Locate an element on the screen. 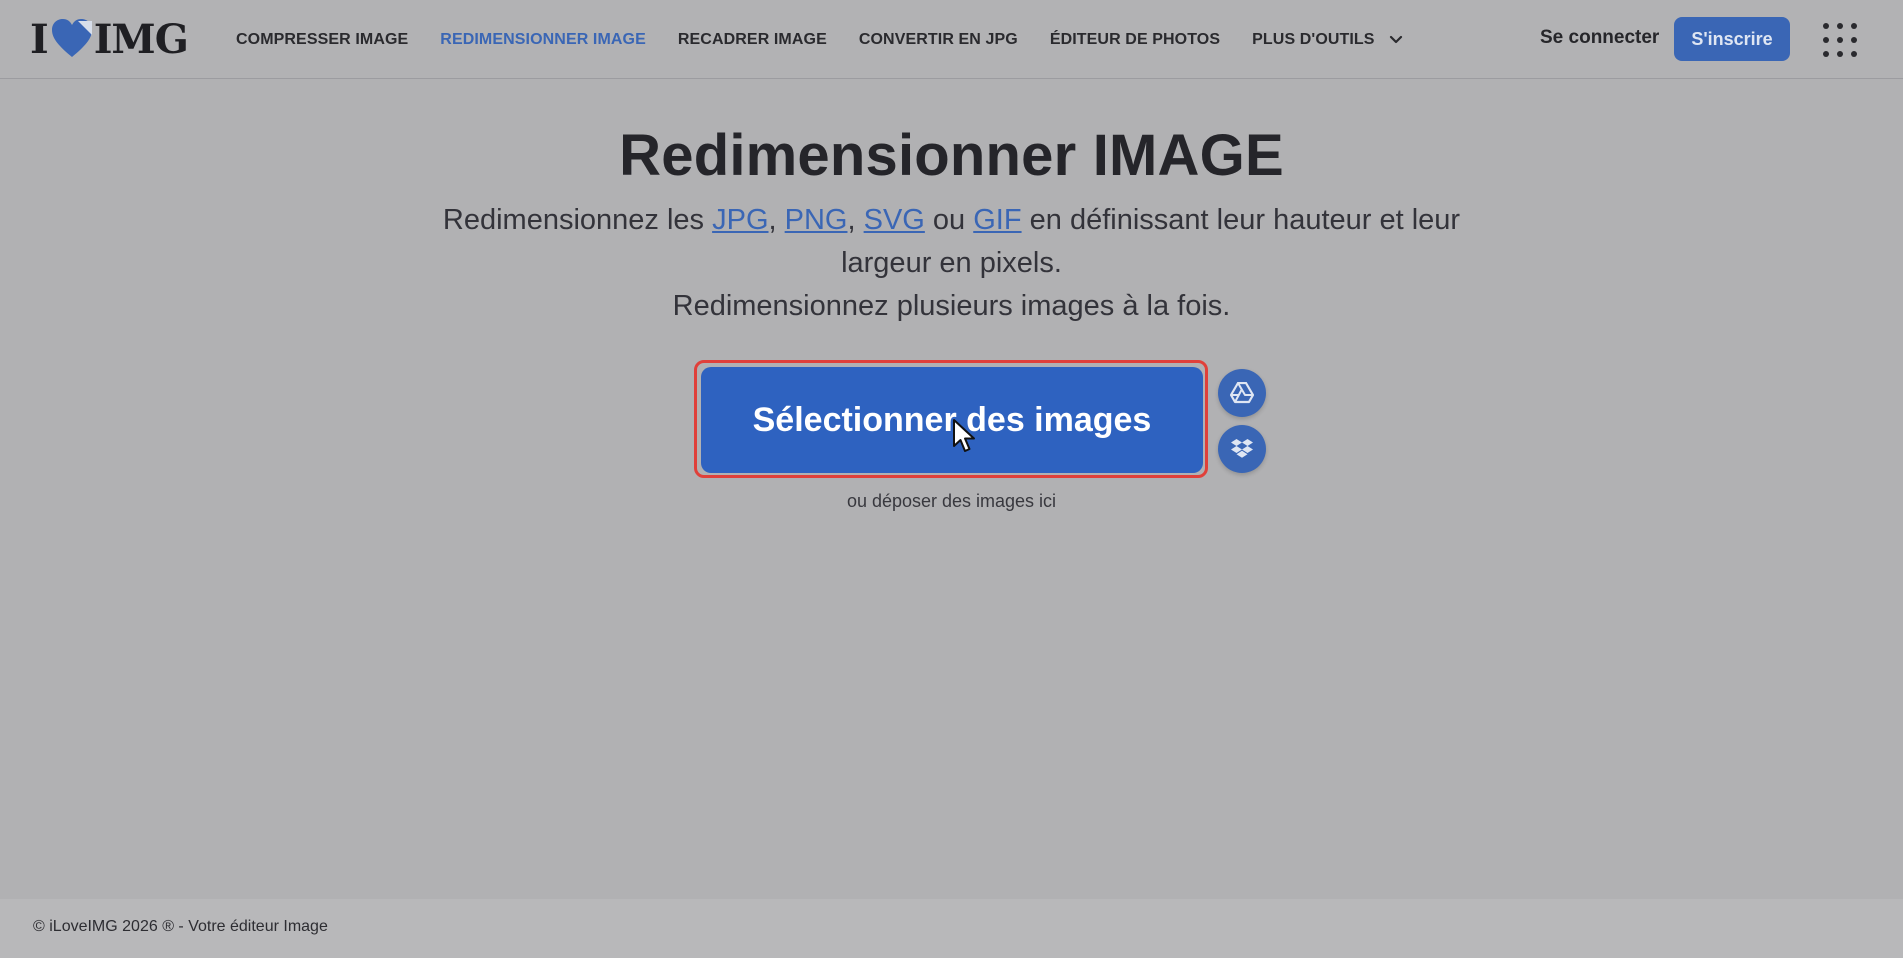  nav-crop-image: RECADRER IMAGE is located at coordinates (752, 40).